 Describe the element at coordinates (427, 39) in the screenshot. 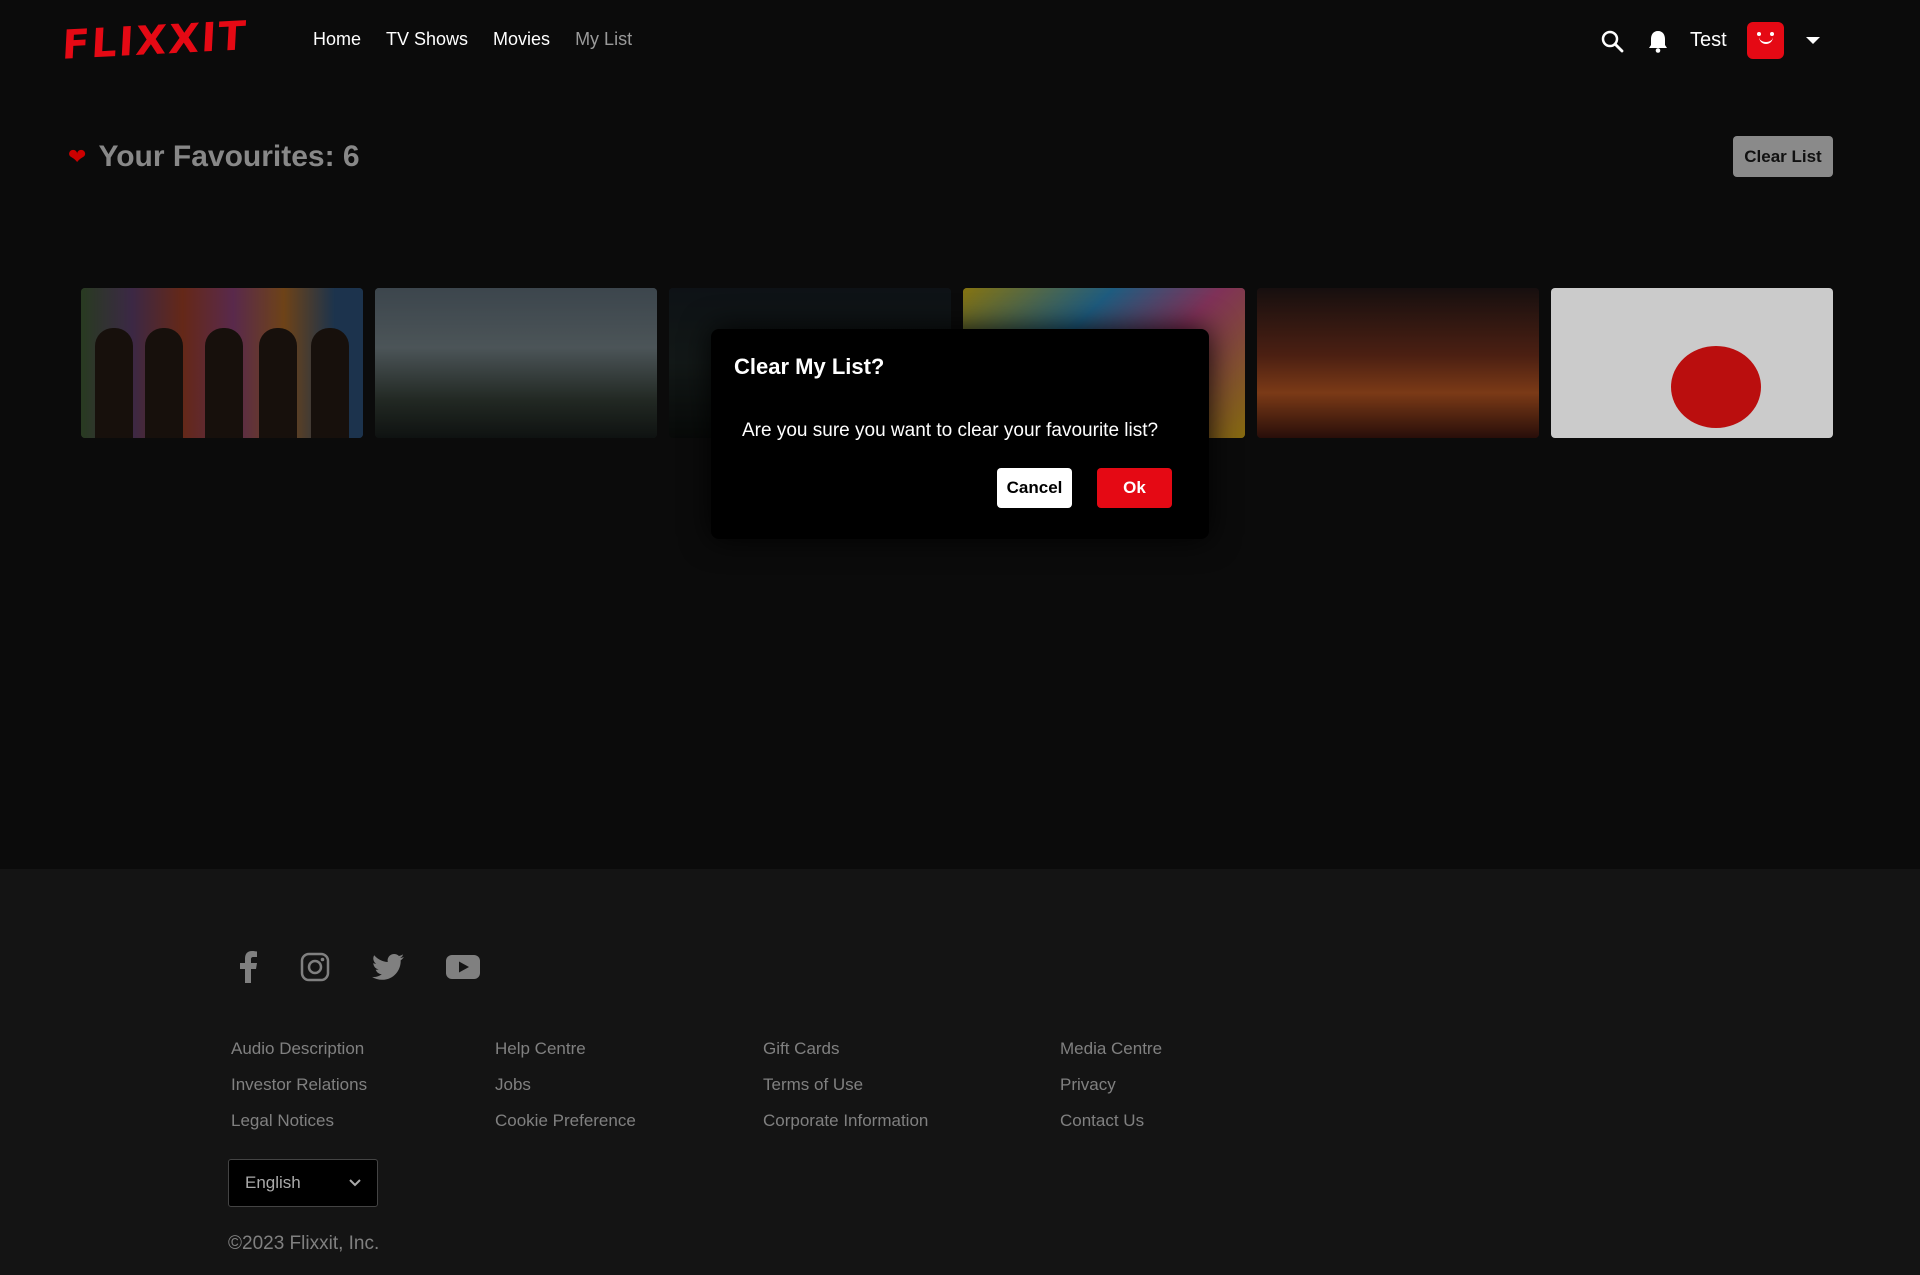

I see `nav-tv-shows: TV Shows` at that location.